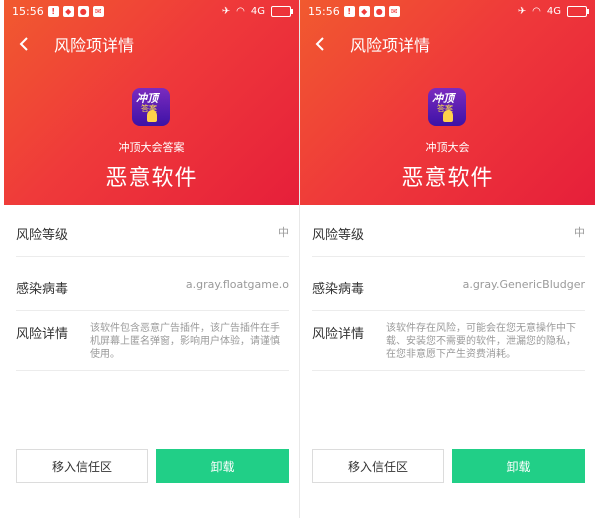 The image size is (601, 518). I want to click on virus-value: a.gray.GenericBludger, so click(523, 284).